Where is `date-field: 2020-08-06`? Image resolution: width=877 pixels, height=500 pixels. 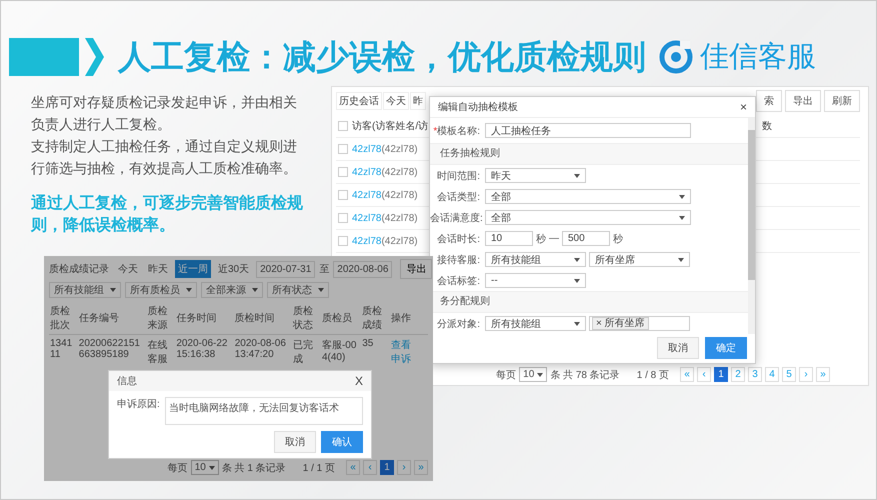 date-field: 2020-08-06 is located at coordinates (362, 269).